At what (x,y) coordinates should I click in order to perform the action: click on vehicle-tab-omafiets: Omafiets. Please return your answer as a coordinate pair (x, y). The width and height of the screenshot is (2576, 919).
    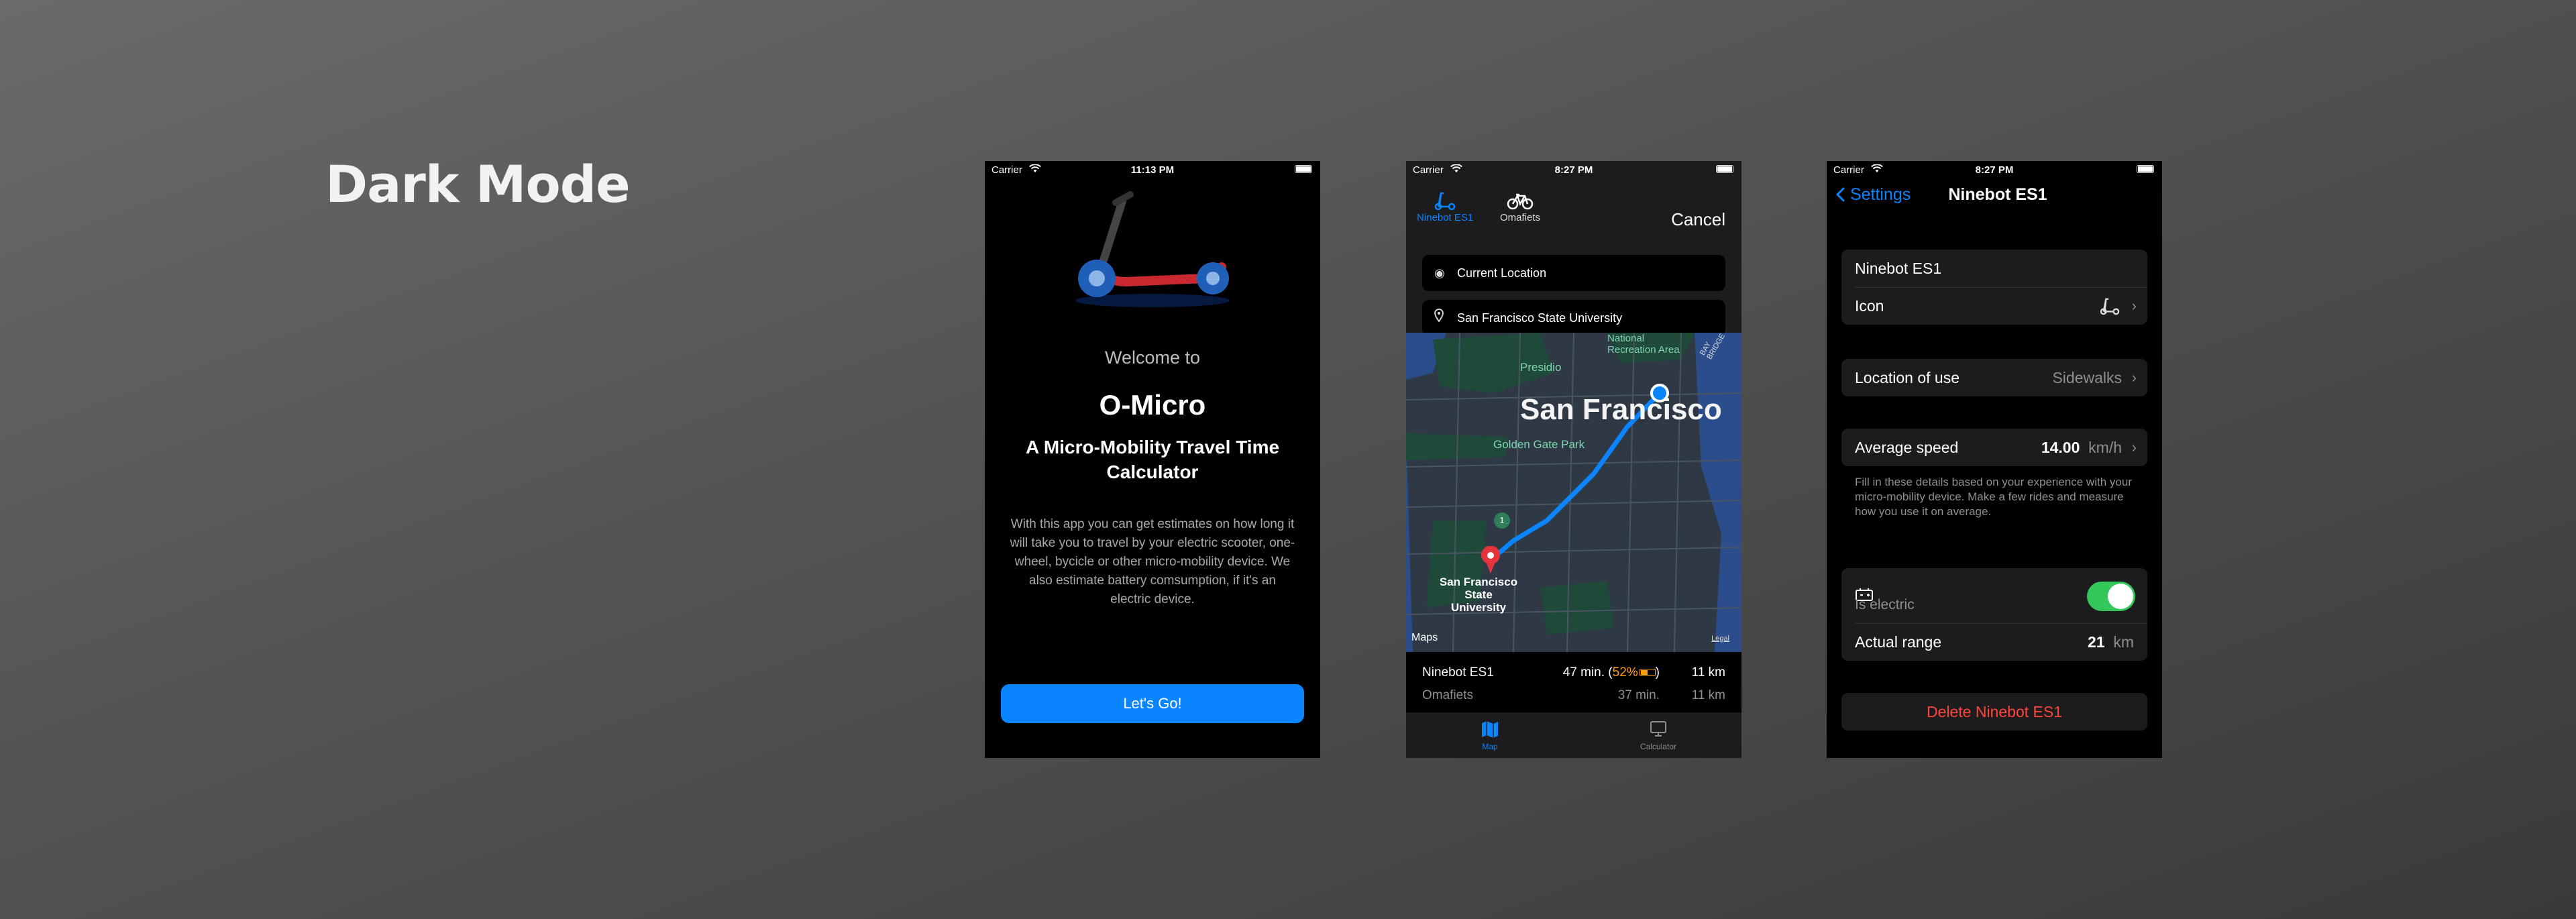
    Looking at the image, I should click on (1520, 207).